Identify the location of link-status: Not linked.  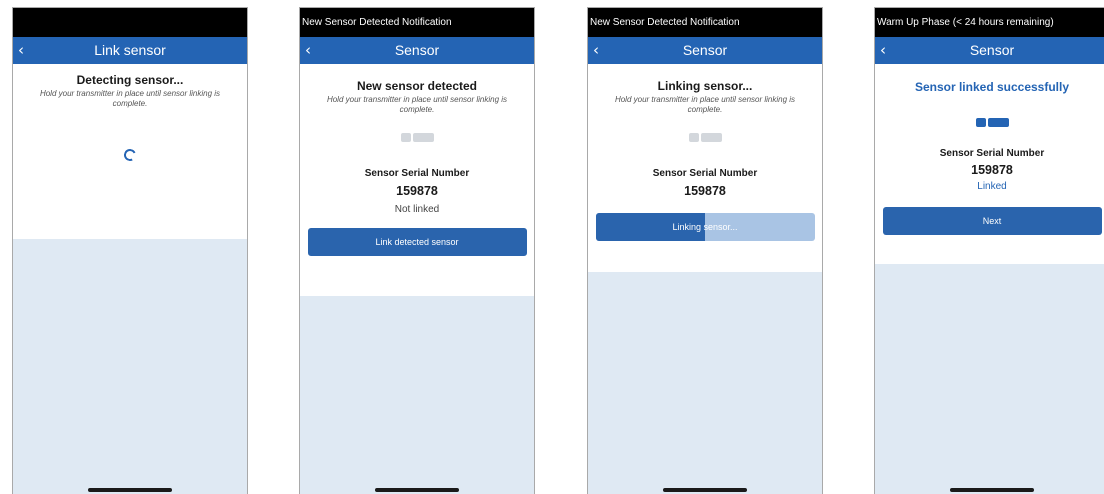
(417, 209).